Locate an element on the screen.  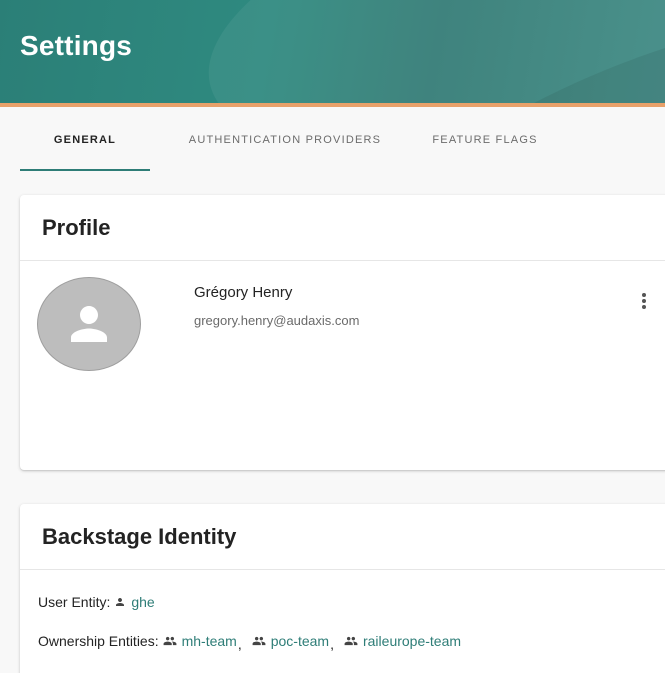
page-title: Settings is located at coordinates (76, 45).